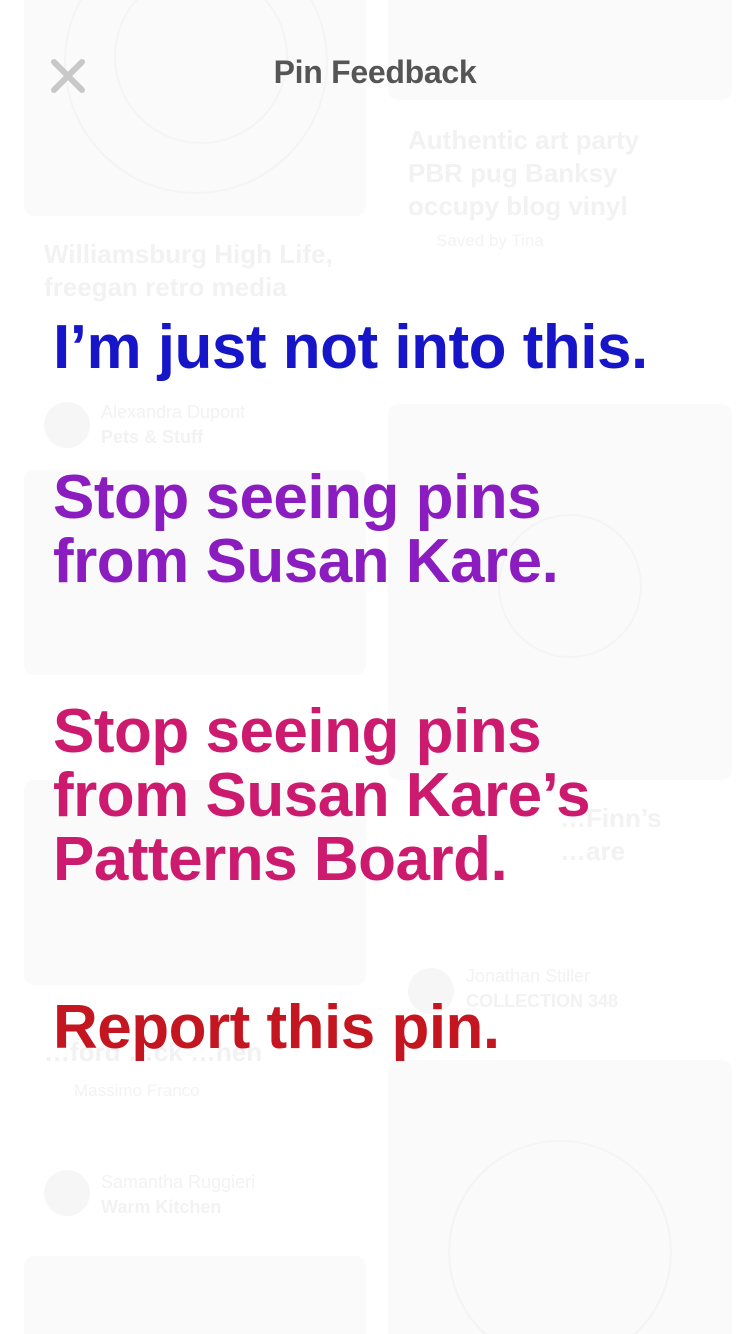  Describe the element at coordinates (383, 348) in the screenshot. I see `option-not-into-this: I’m just not into this.` at that location.